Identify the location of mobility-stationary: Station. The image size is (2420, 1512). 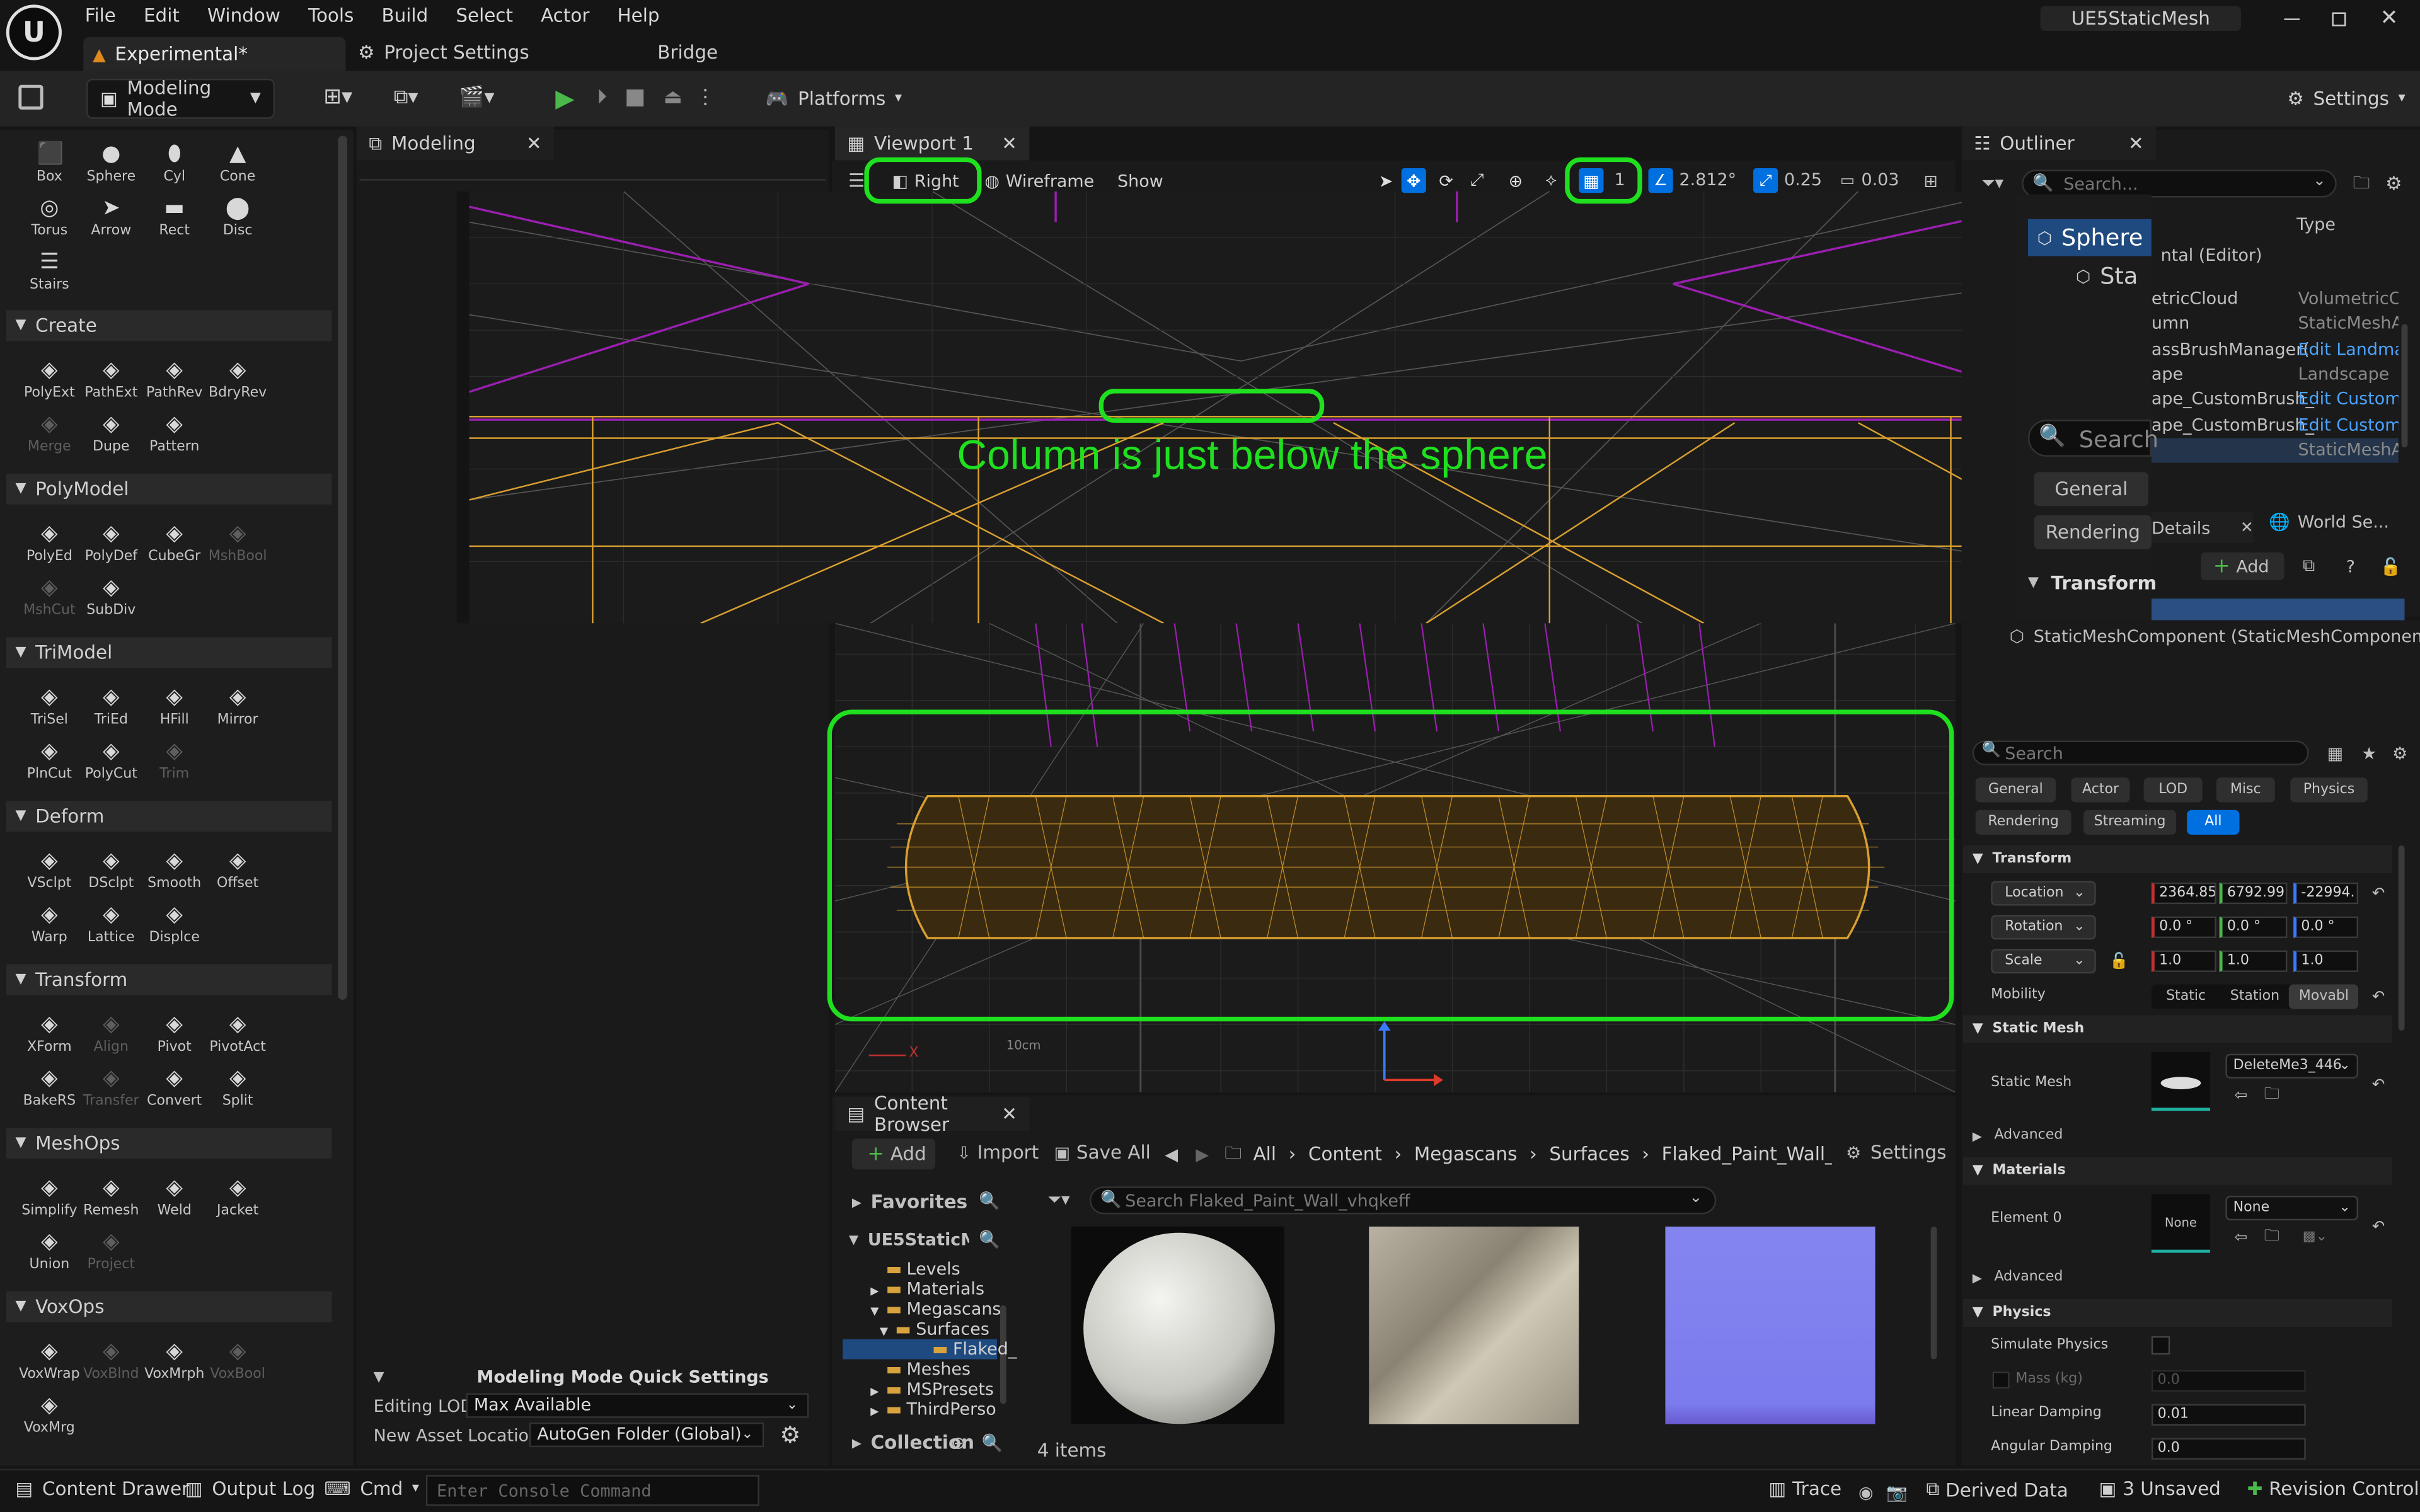
(2254, 996).